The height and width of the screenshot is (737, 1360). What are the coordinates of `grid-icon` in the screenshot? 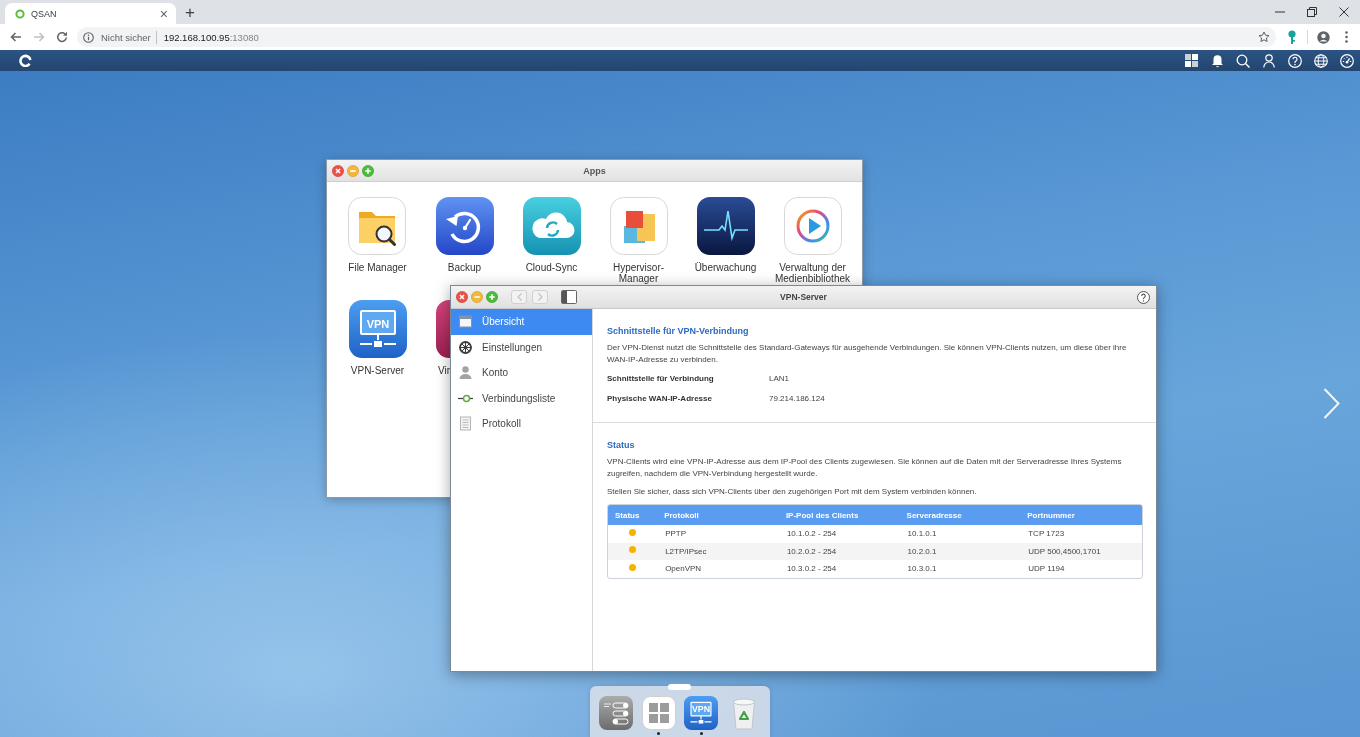 It's located at (1191, 60).